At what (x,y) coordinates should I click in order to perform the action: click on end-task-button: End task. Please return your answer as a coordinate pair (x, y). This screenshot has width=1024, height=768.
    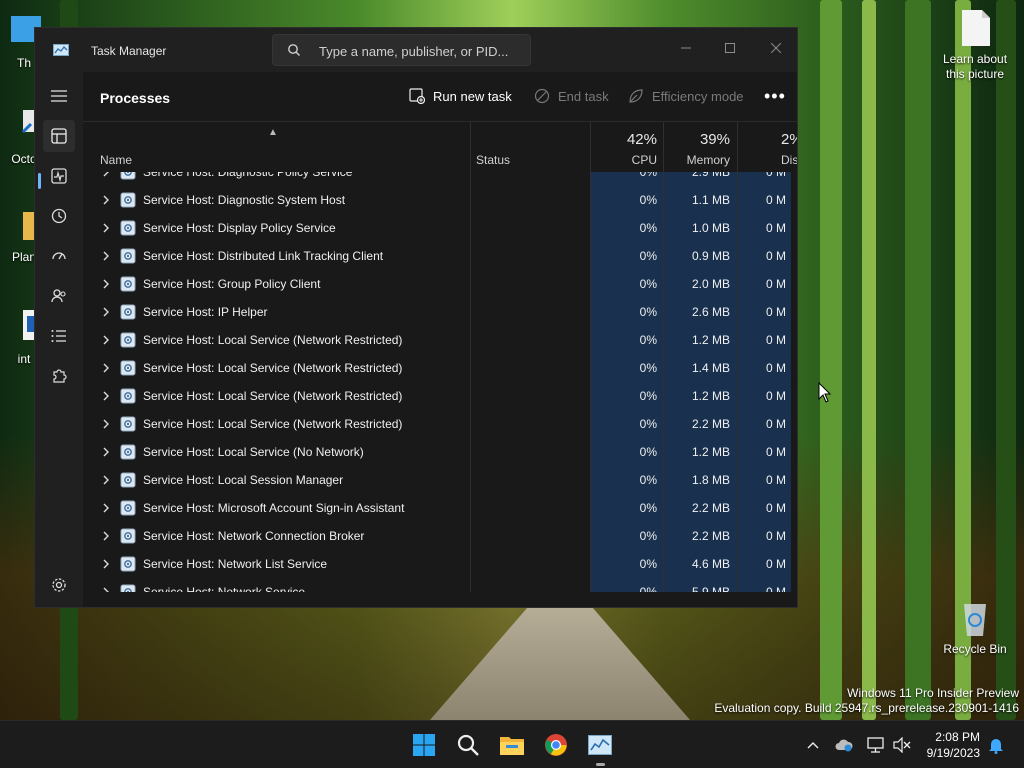
    Looking at the image, I should click on (571, 96).